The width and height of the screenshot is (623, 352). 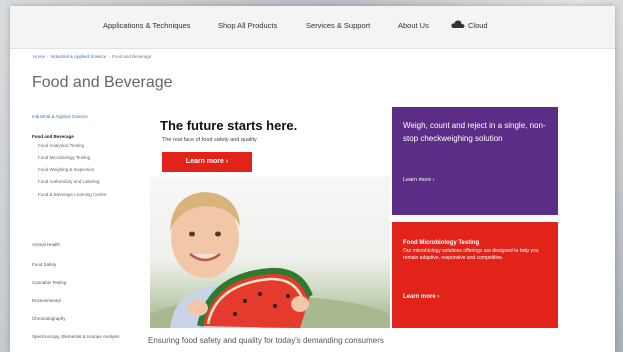 What do you see at coordinates (79, 56) in the screenshot?
I see `breadcrumb-industrial: Industrial & Applied Science` at bounding box center [79, 56].